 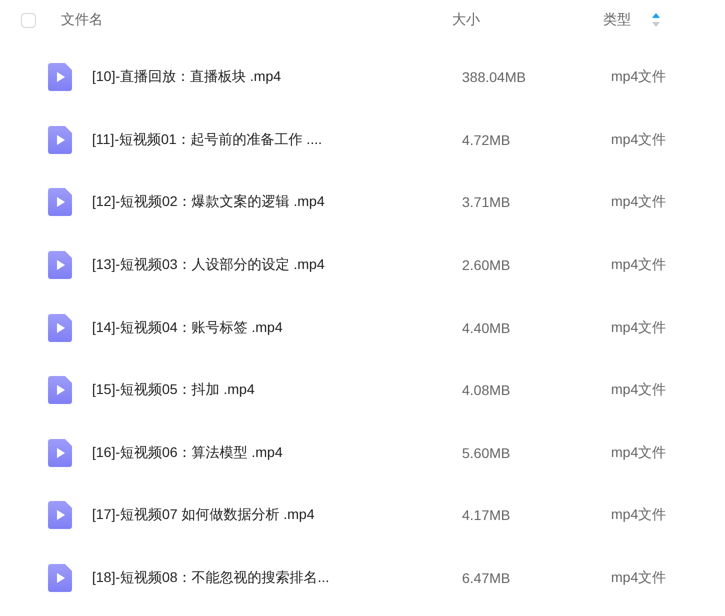 I want to click on file-size: 388.04MB, so click(x=494, y=77).